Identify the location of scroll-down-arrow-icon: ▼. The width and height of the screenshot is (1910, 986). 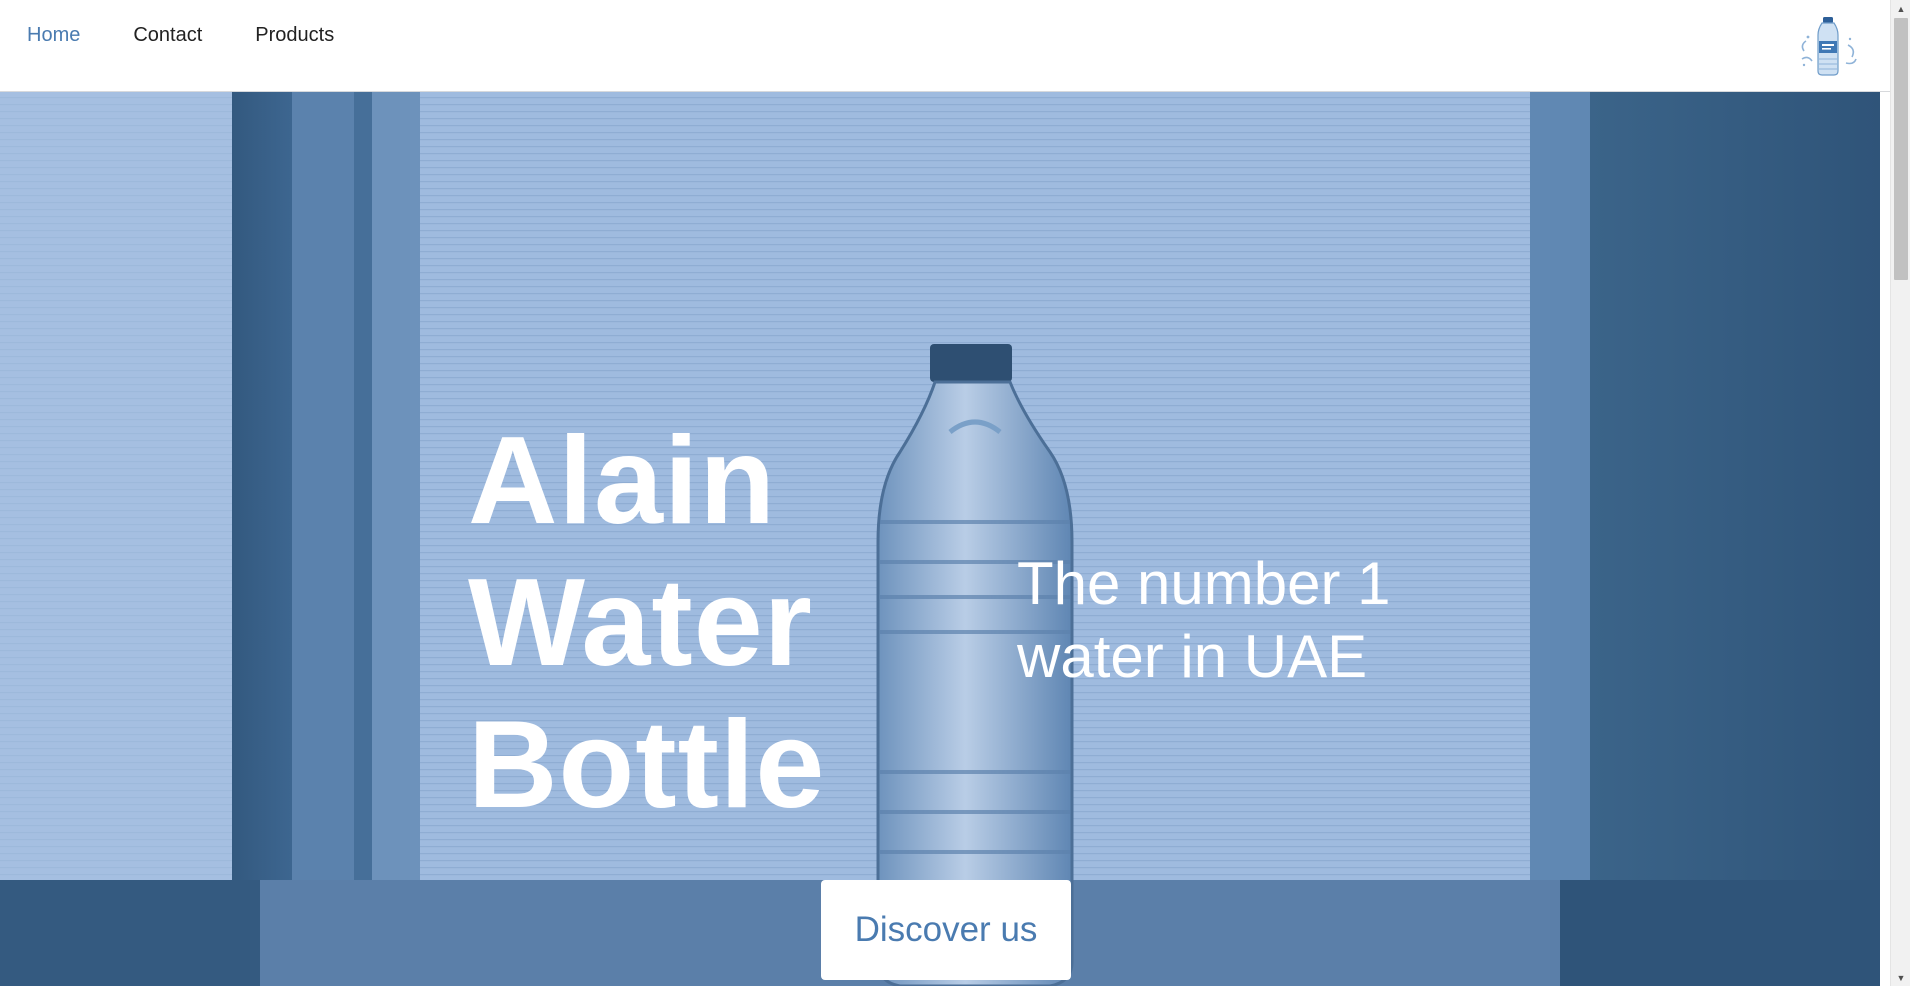
(1900, 977).